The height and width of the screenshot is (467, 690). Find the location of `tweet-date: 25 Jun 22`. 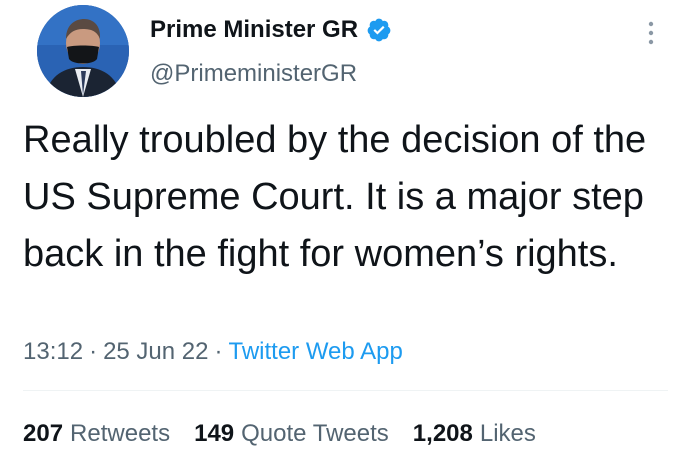

tweet-date: 25 Jun 22 is located at coordinates (155, 352).